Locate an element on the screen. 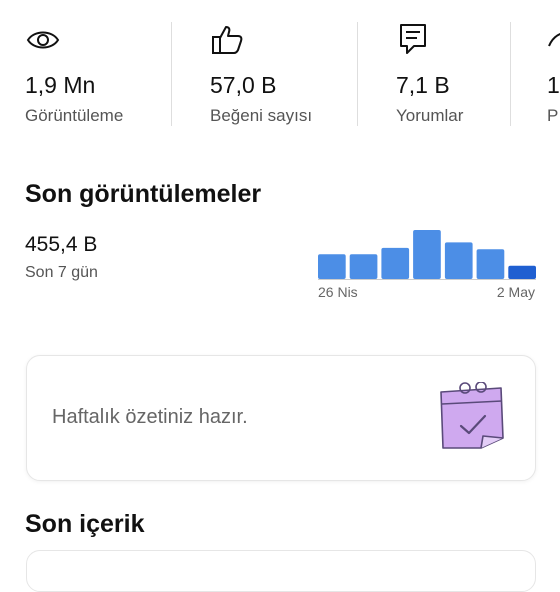  stat-views-value: 1,9 Mn is located at coordinates (60, 85).